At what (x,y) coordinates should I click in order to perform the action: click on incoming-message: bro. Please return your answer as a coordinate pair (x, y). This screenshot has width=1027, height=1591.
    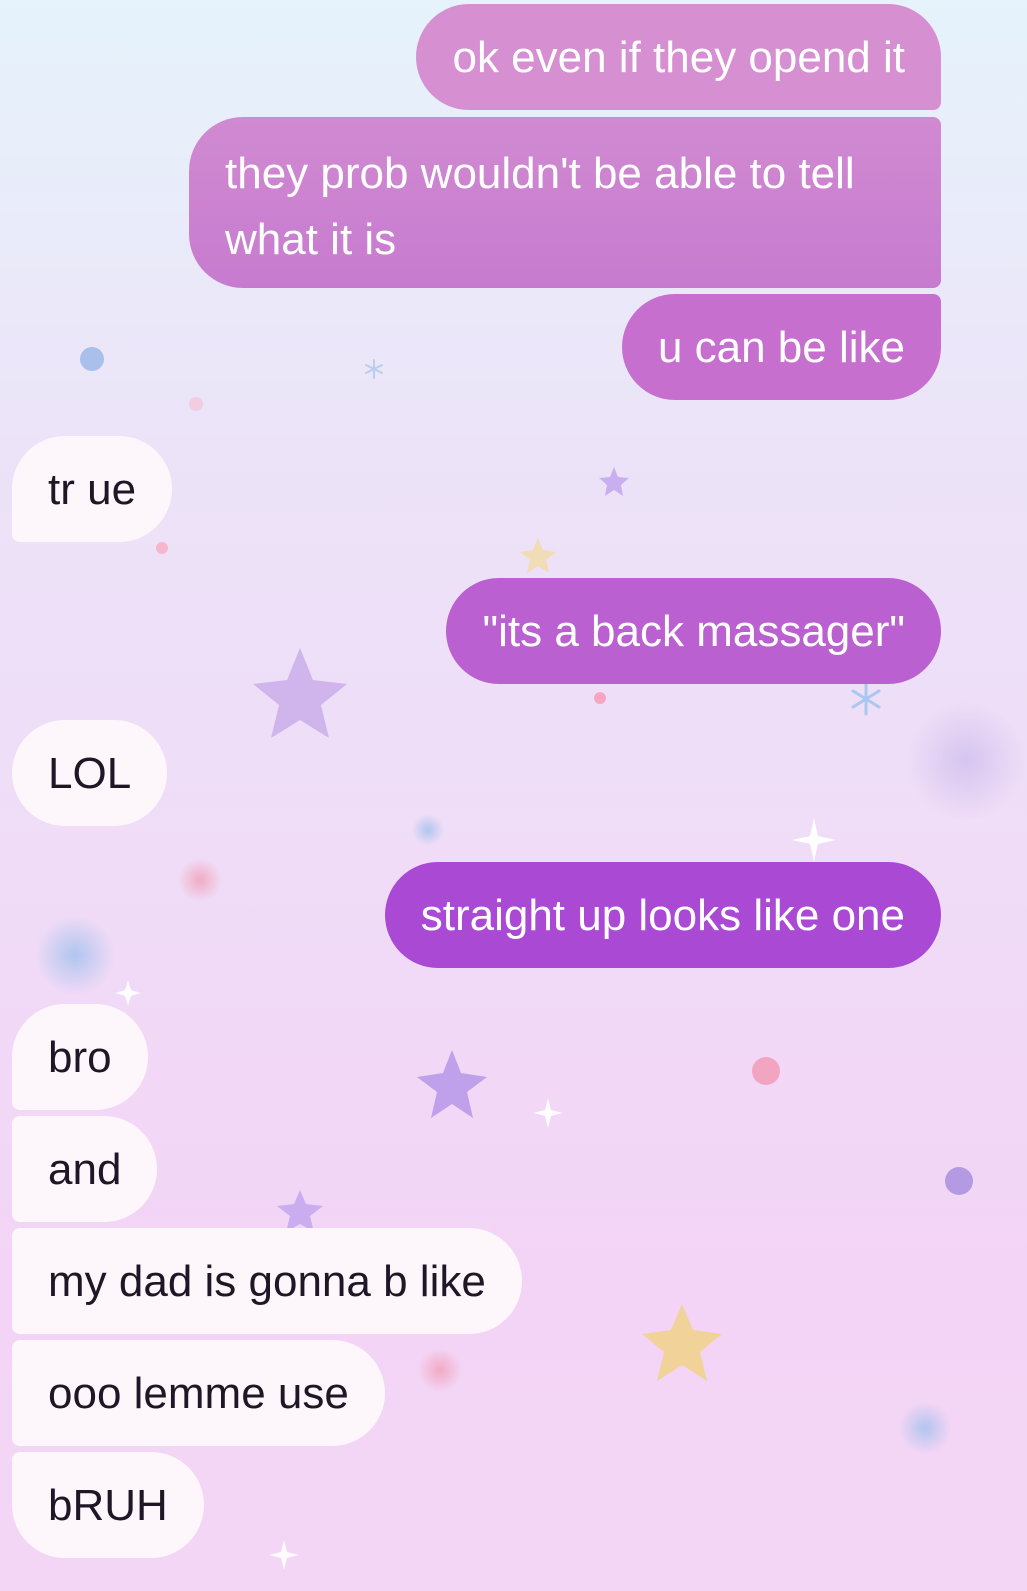
    Looking at the image, I should click on (80, 1057).